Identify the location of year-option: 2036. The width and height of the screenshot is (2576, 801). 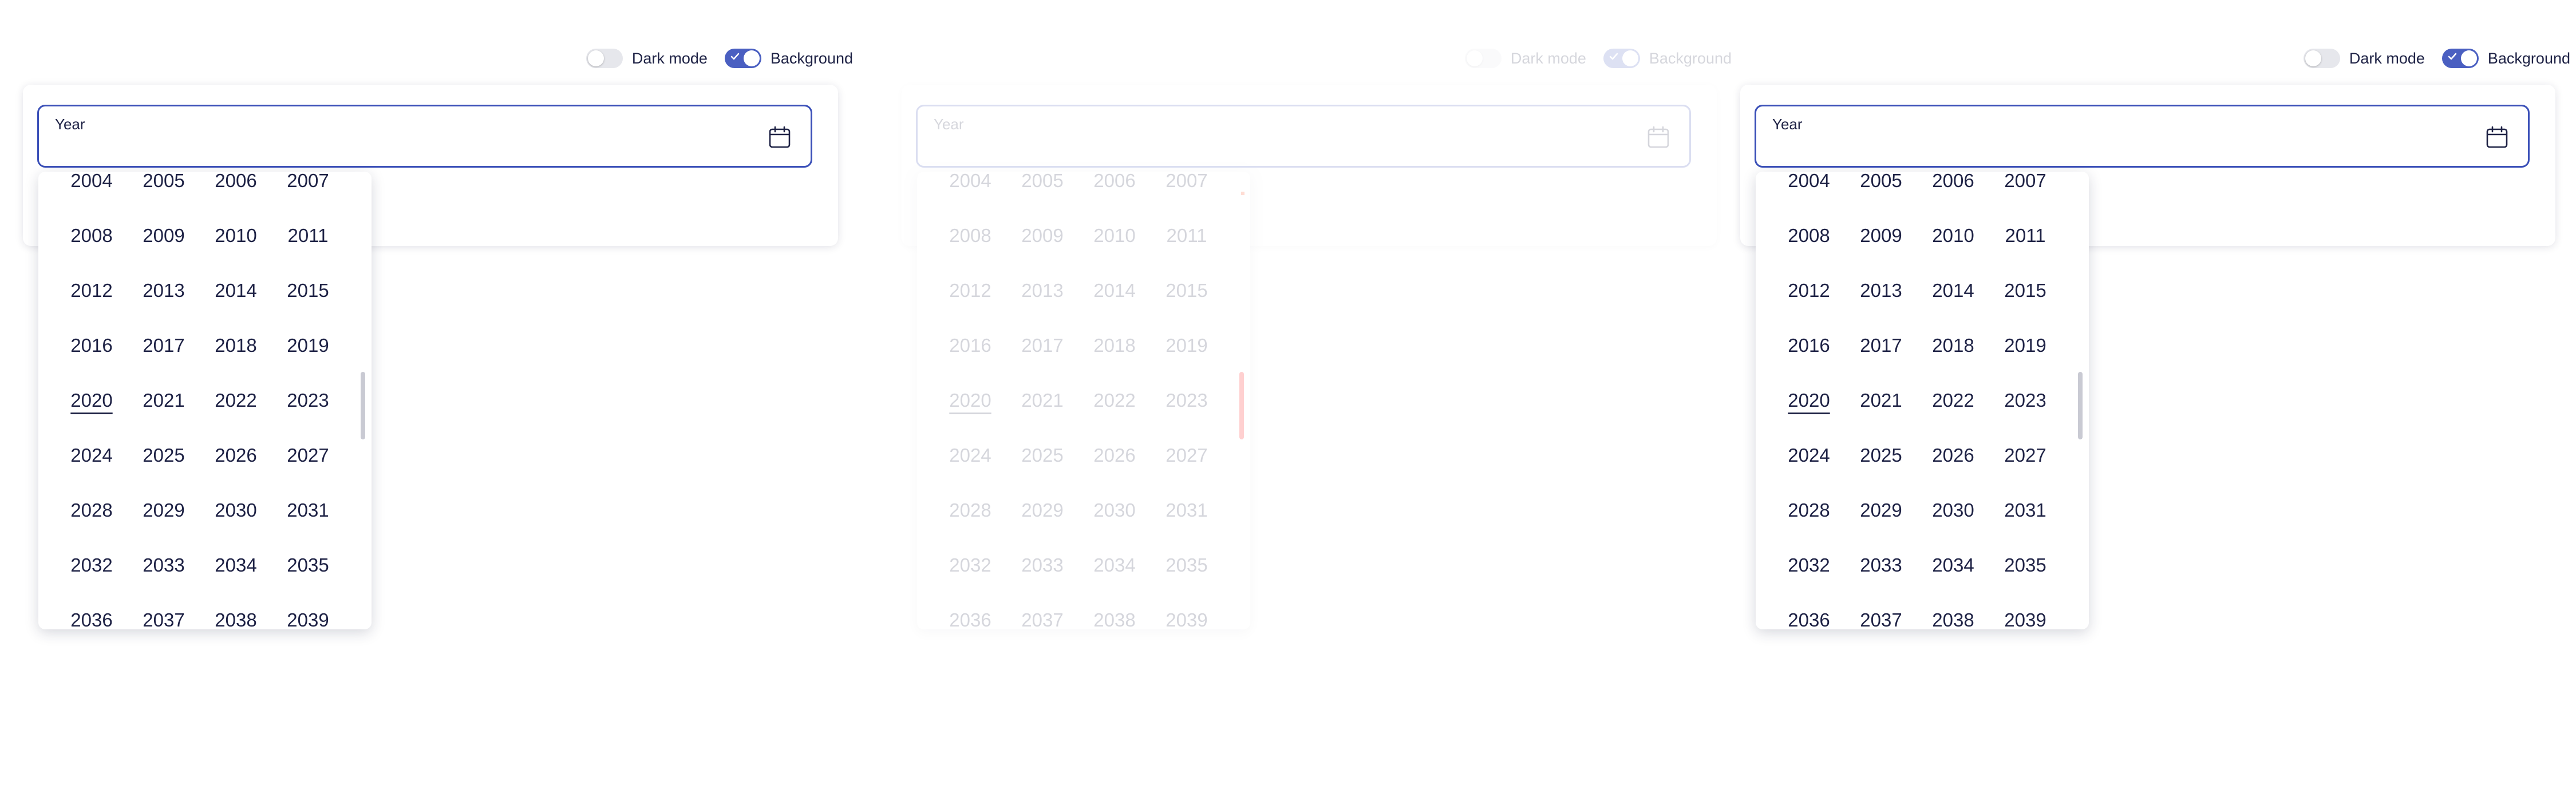
(970, 619).